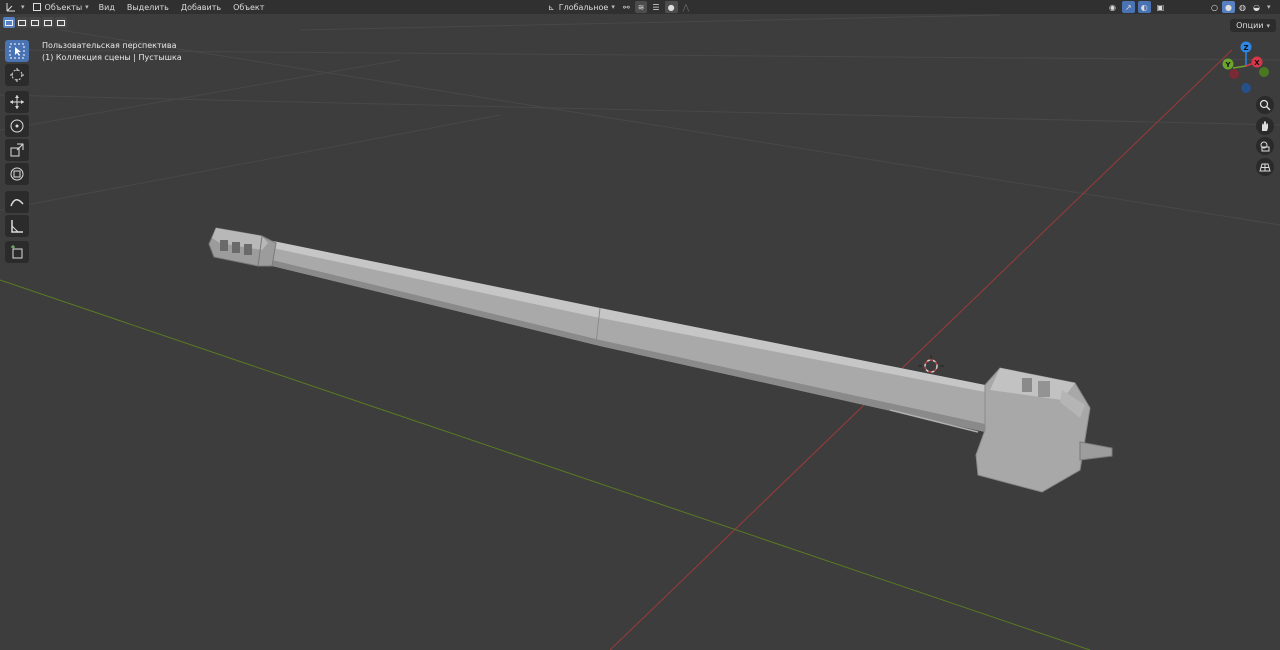 Image resolution: width=1280 pixels, height=650 pixels. What do you see at coordinates (551, 7) in the screenshot?
I see `orientation-icon: ⊾` at bounding box center [551, 7].